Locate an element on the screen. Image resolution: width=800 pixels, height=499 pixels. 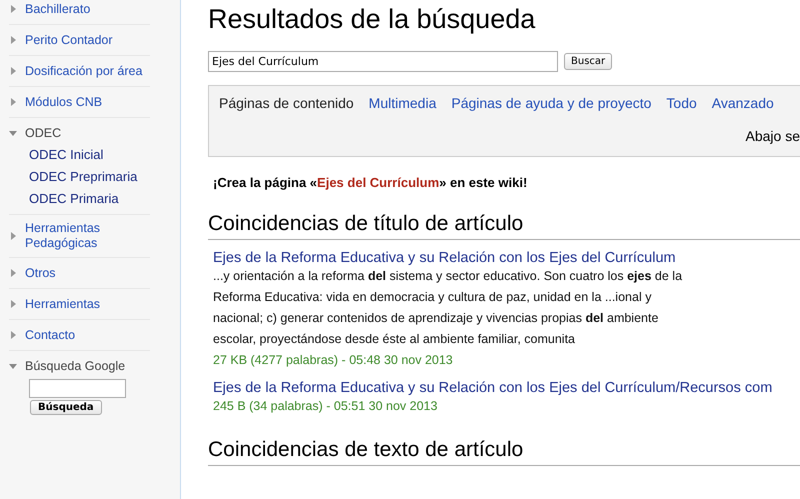
search-tab: Páginas de contenido is located at coordinates (286, 103).